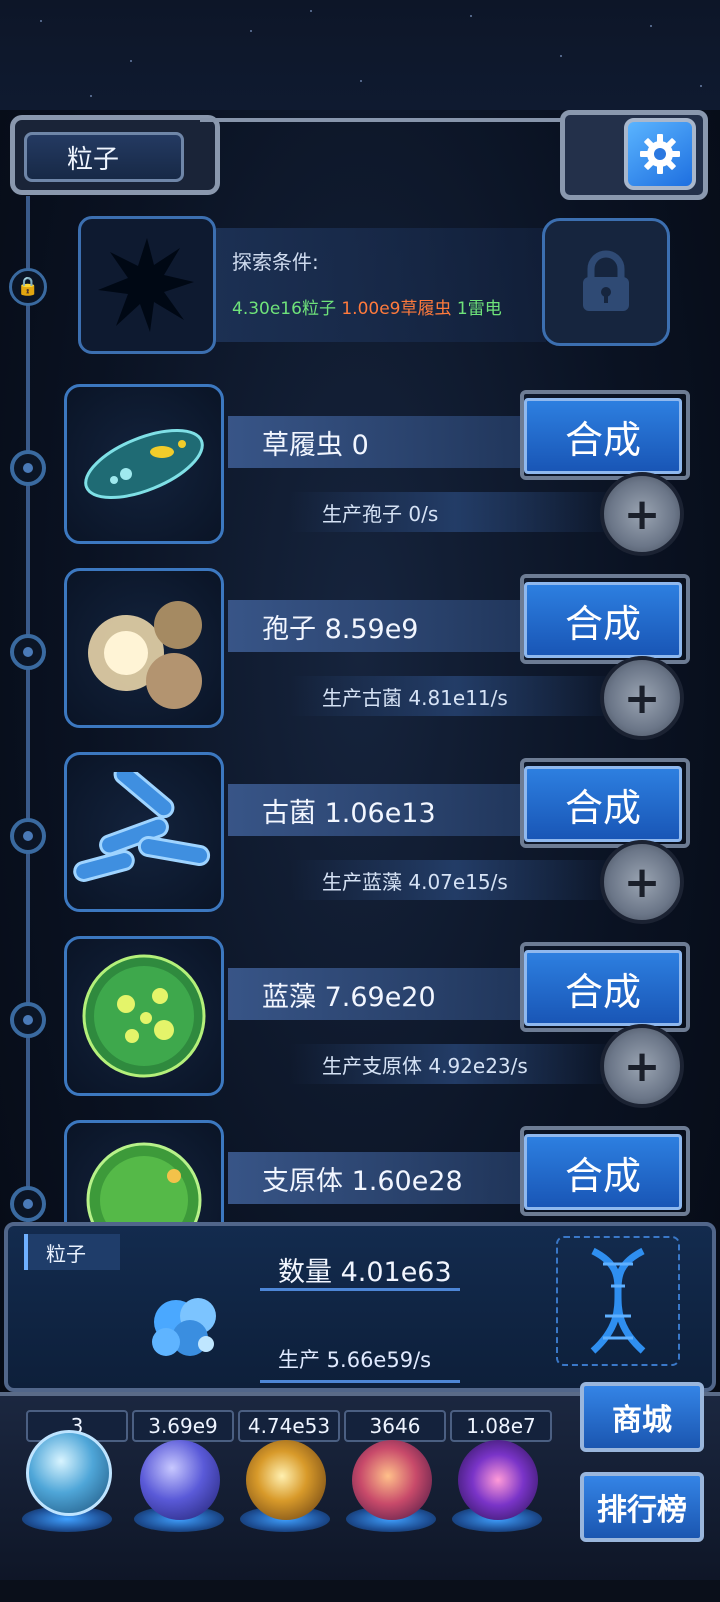 This screenshot has width=720, height=1602. What do you see at coordinates (455, 512) in the screenshot?
I see `production-rate: 生产孢子 0/s` at bounding box center [455, 512].